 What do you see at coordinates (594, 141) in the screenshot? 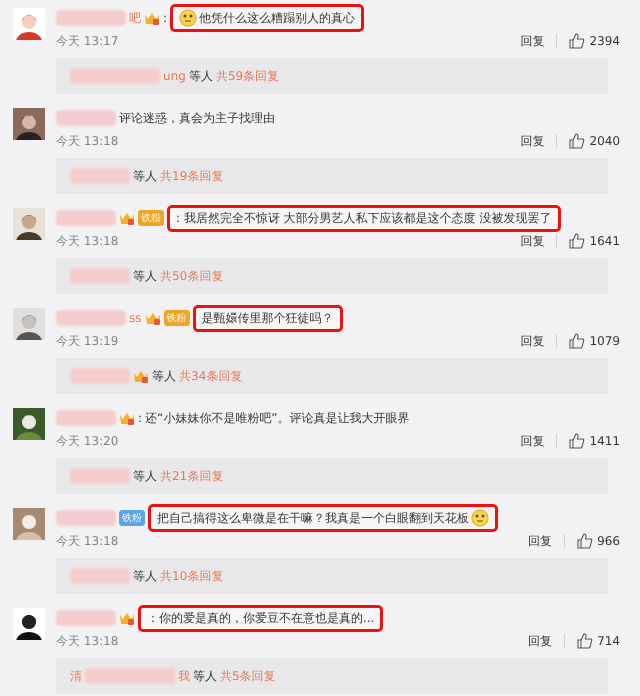
I see `like-button: 2040` at bounding box center [594, 141].